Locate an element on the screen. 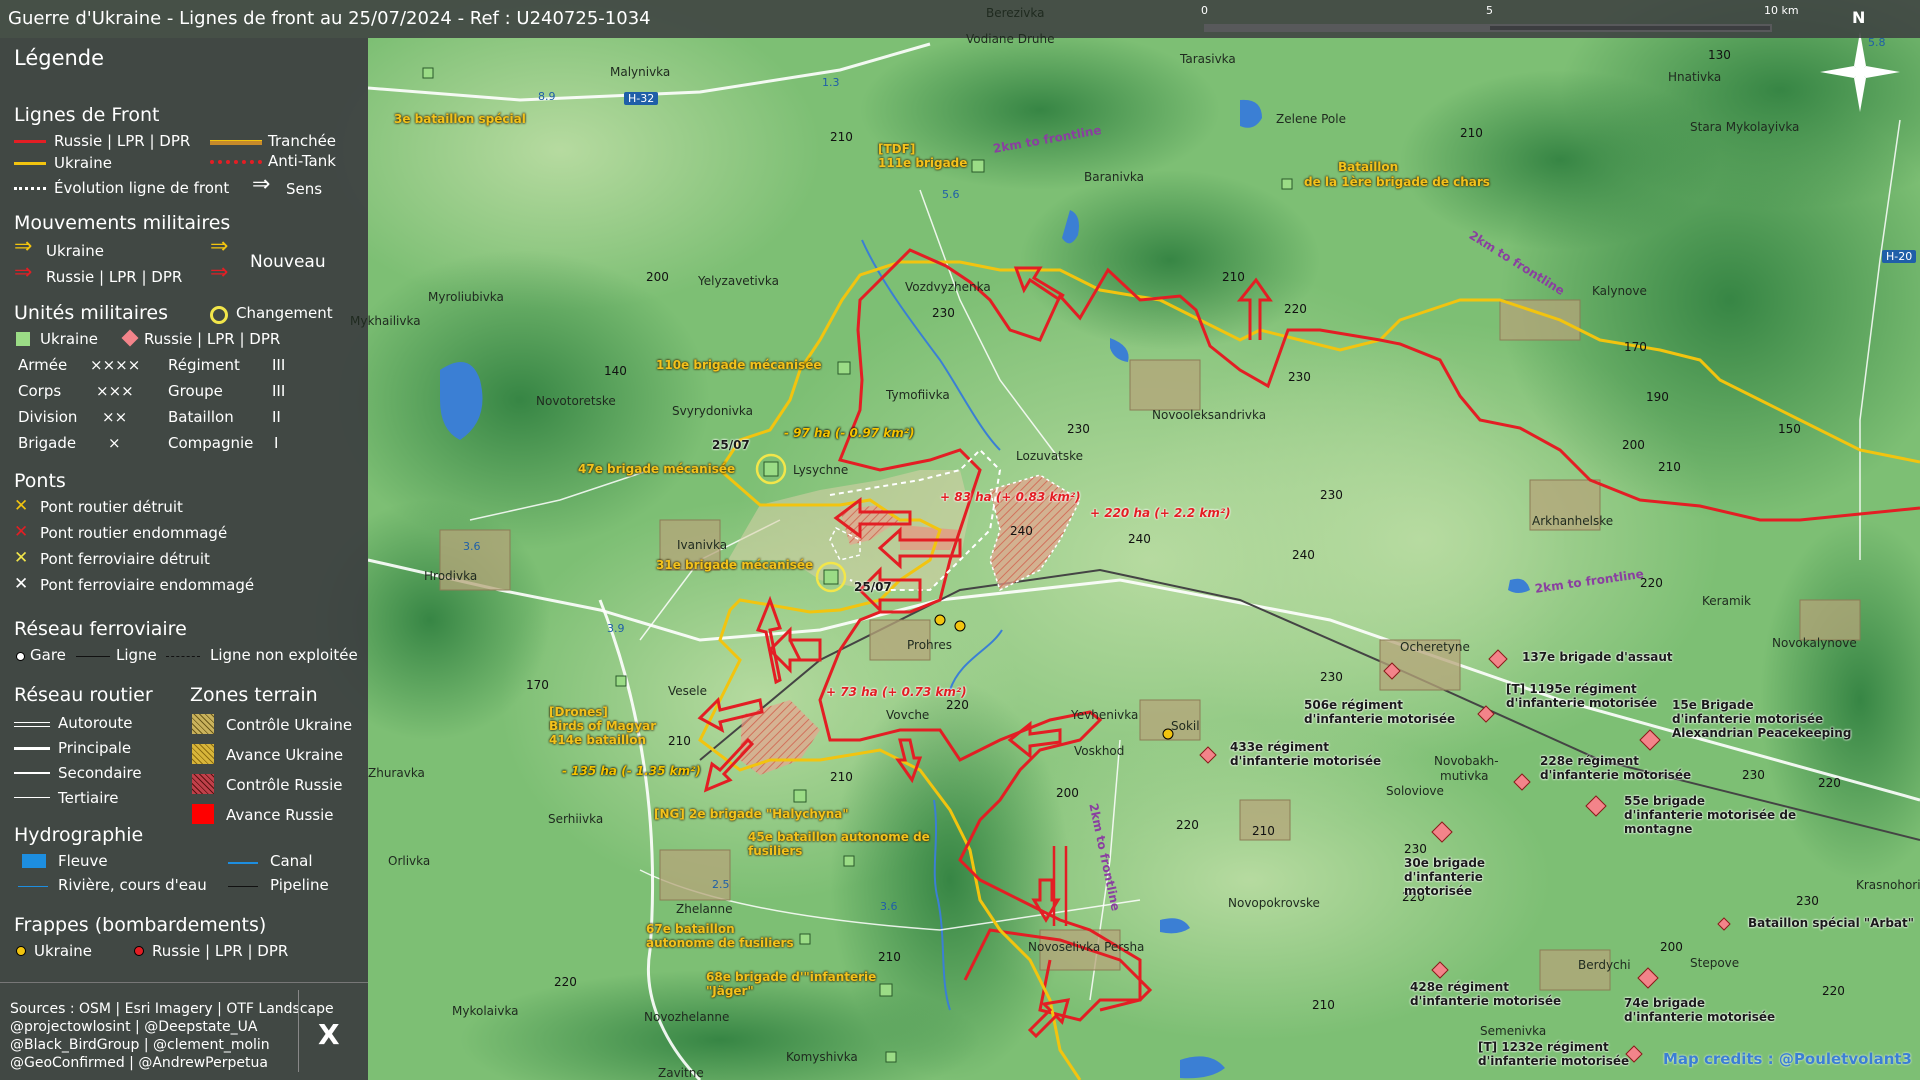  scale-label-5: 5 is located at coordinates (1489, 10).